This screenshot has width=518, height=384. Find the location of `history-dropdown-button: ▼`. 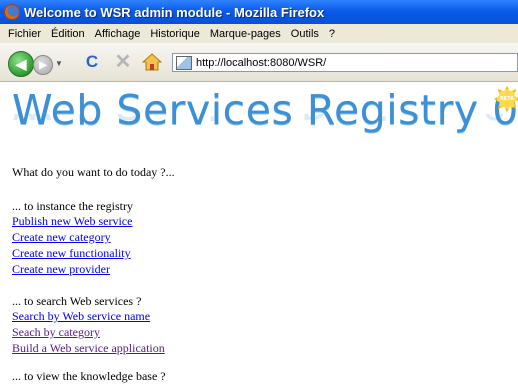

history-dropdown-button: ▼ is located at coordinates (59, 63).